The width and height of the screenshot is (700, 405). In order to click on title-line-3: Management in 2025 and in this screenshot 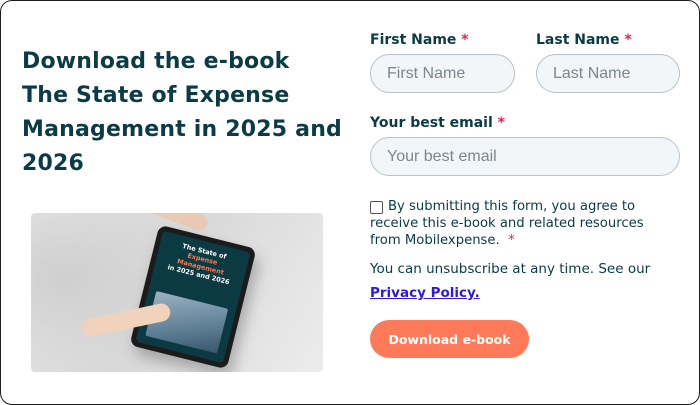, I will do `click(182, 129)`.